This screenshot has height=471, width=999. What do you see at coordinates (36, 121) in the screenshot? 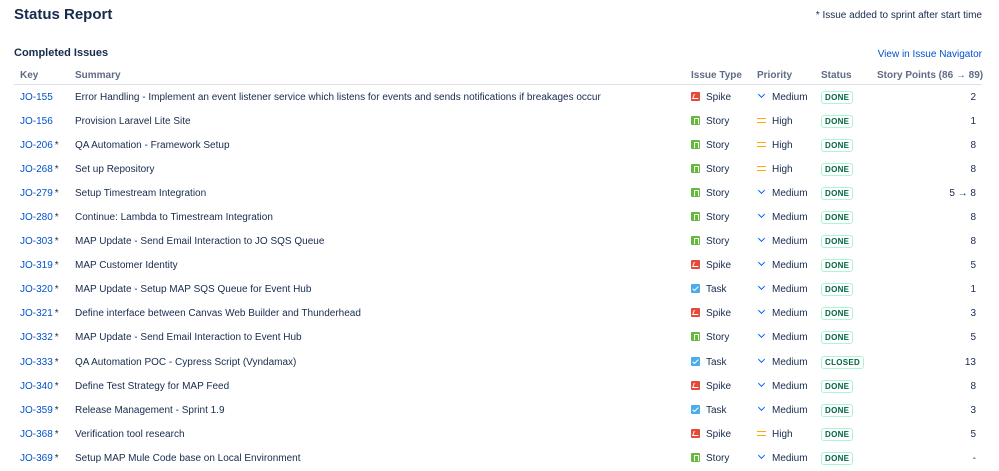
I see `issue-key-link: JO-156` at bounding box center [36, 121].